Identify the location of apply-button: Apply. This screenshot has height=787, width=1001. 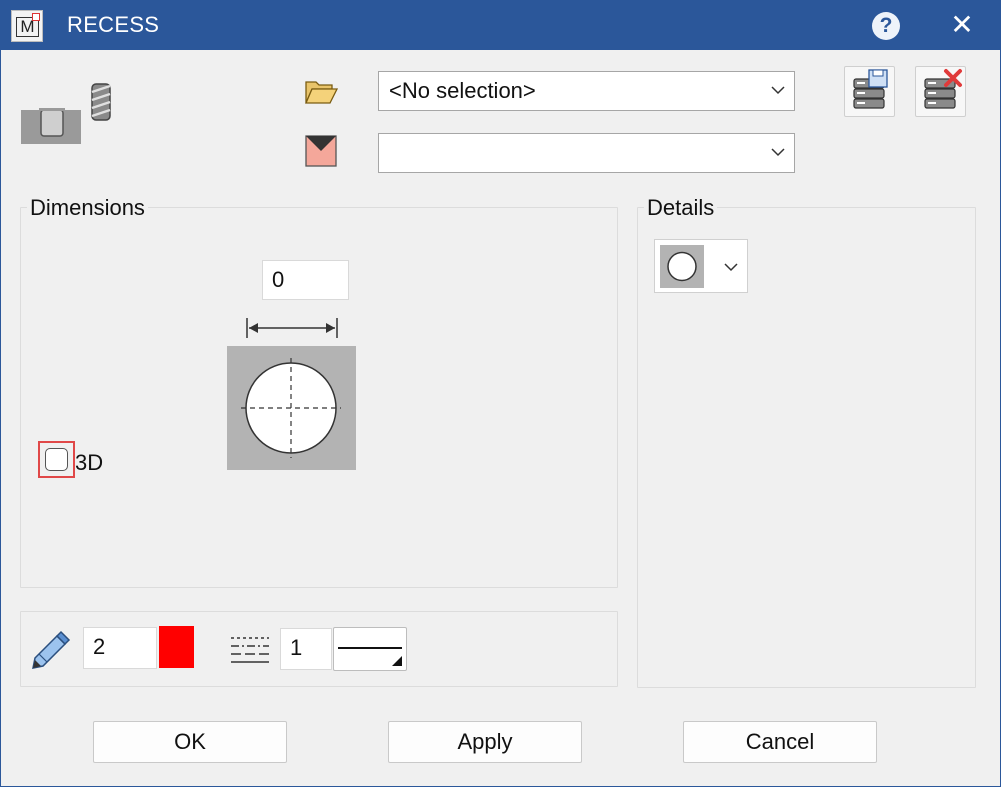
(485, 742).